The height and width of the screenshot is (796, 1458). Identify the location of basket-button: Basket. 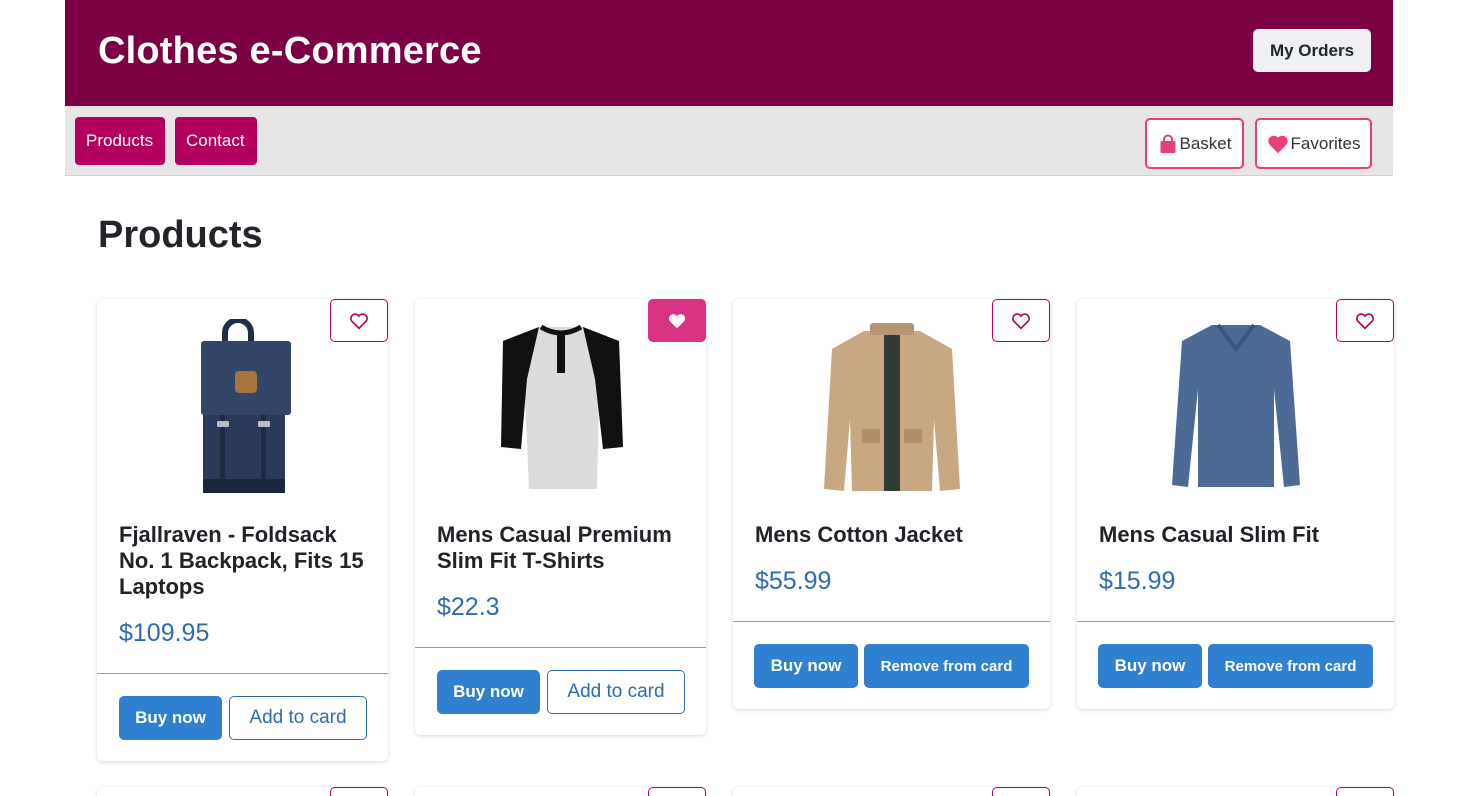
(1194, 143).